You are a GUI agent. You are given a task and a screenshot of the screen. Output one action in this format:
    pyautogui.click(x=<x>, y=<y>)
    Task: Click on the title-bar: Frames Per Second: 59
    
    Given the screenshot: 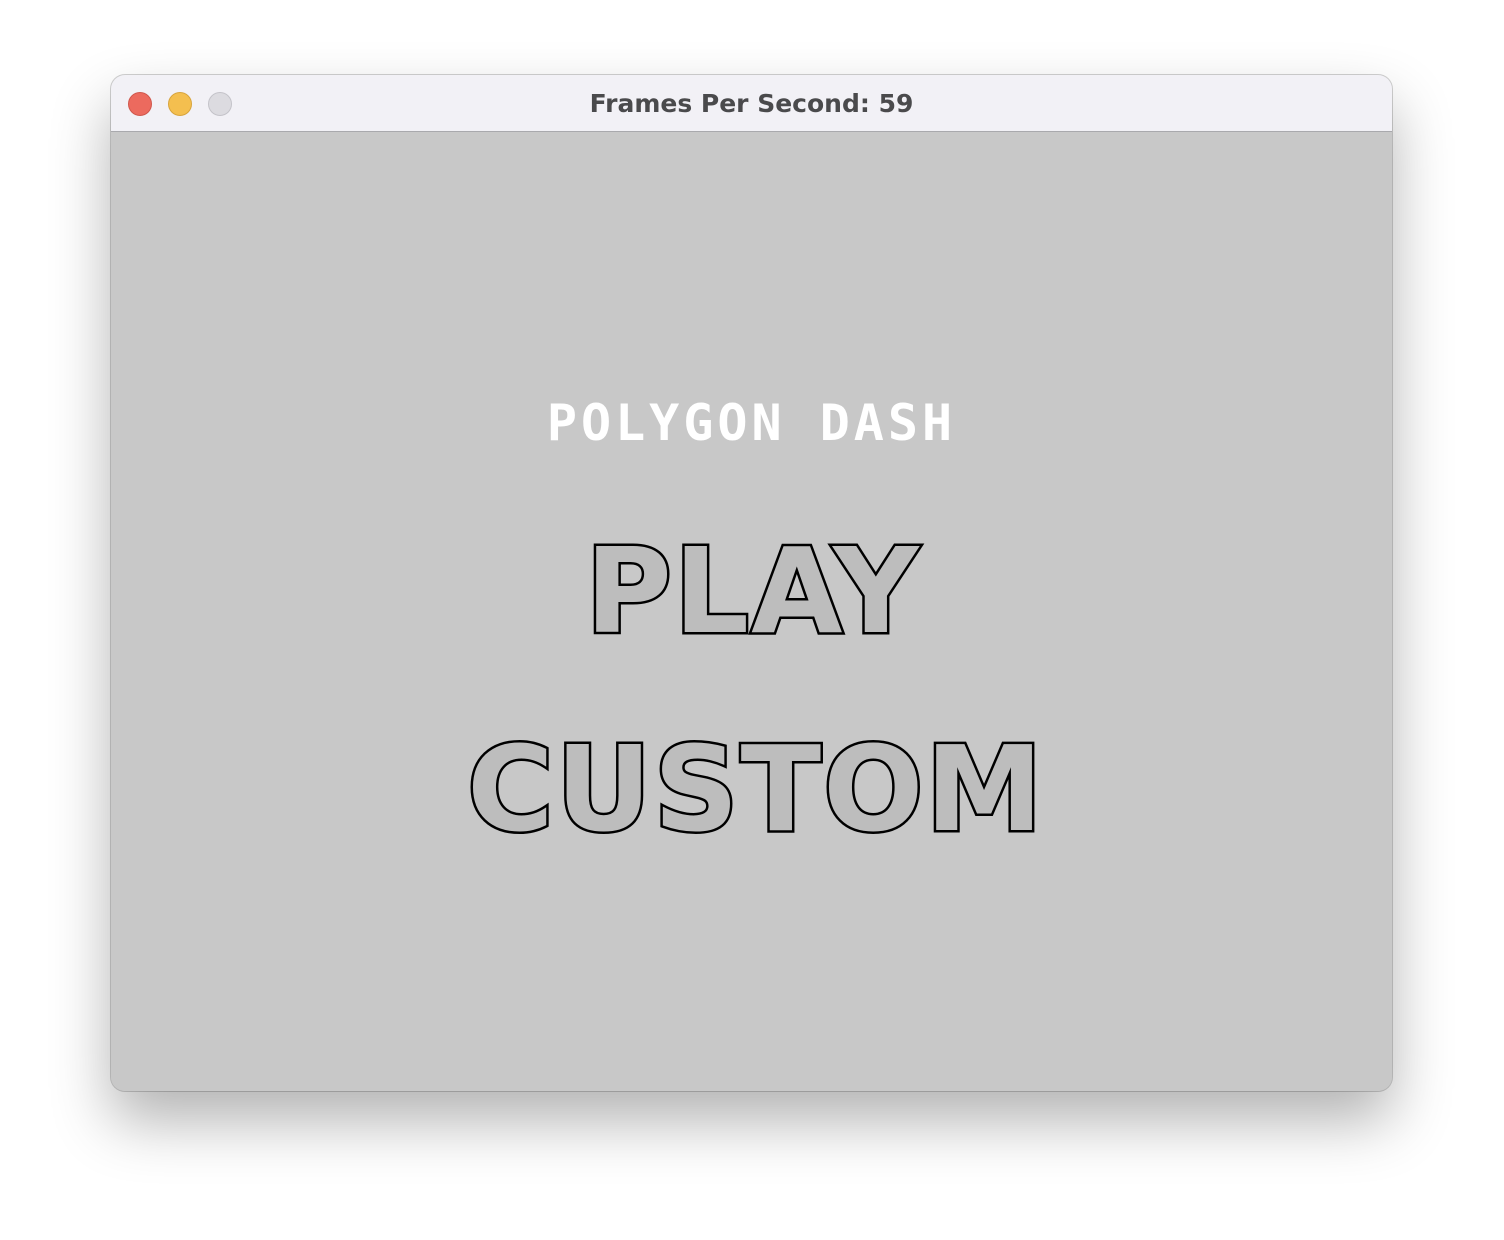 What is the action you would take?
    pyautogui.click(x=751, y=103)
    